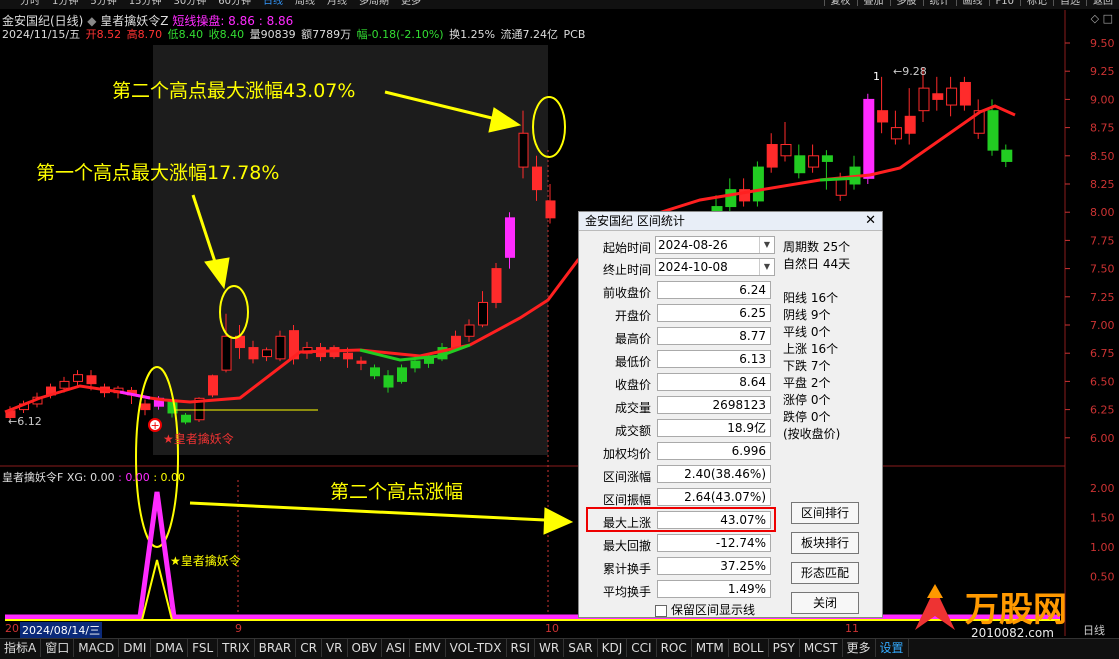  What do you see at coordinates (642, 648) in the screenshot?
I see `indicator-tab: CCI` at bounding box center [642, 648].